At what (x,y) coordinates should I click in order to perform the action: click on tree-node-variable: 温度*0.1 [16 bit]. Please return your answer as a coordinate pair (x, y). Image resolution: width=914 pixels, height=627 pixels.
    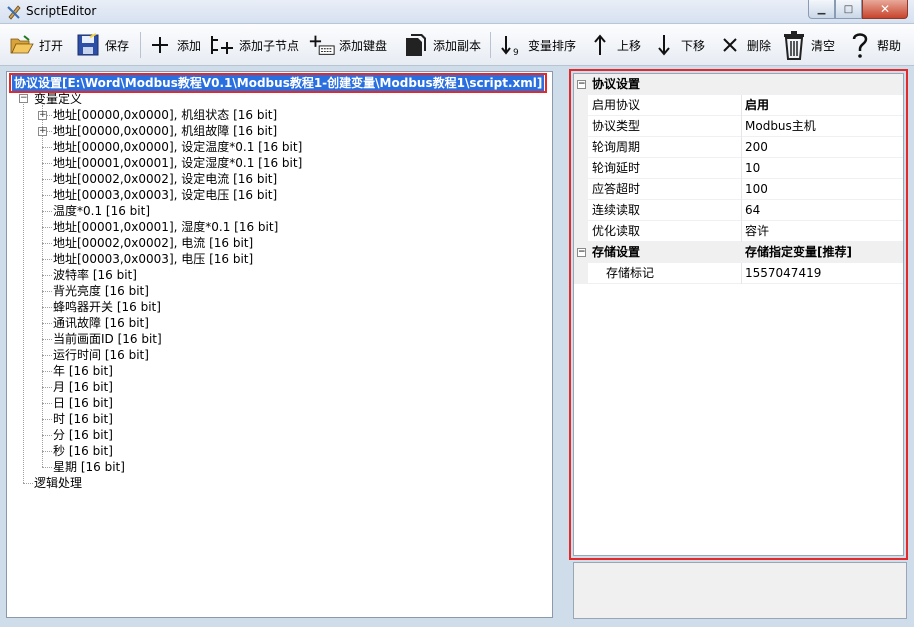
    Looking at the image, I should click on (101, 211).